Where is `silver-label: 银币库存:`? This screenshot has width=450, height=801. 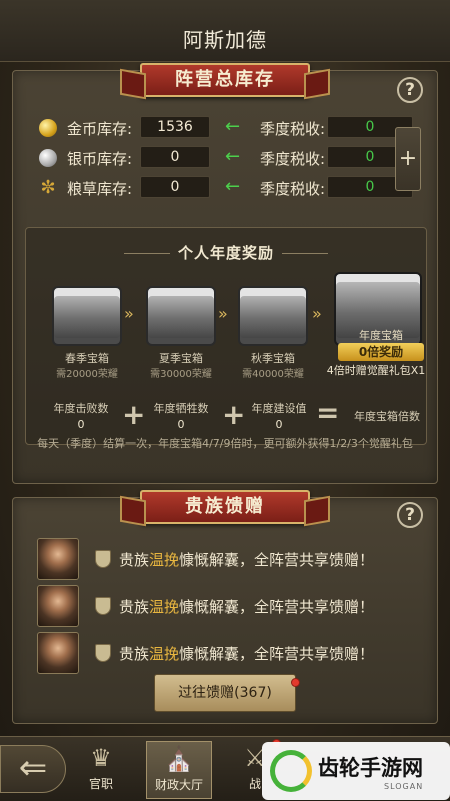 silver-label: 银币库存: is located at coordinates (100, 159).